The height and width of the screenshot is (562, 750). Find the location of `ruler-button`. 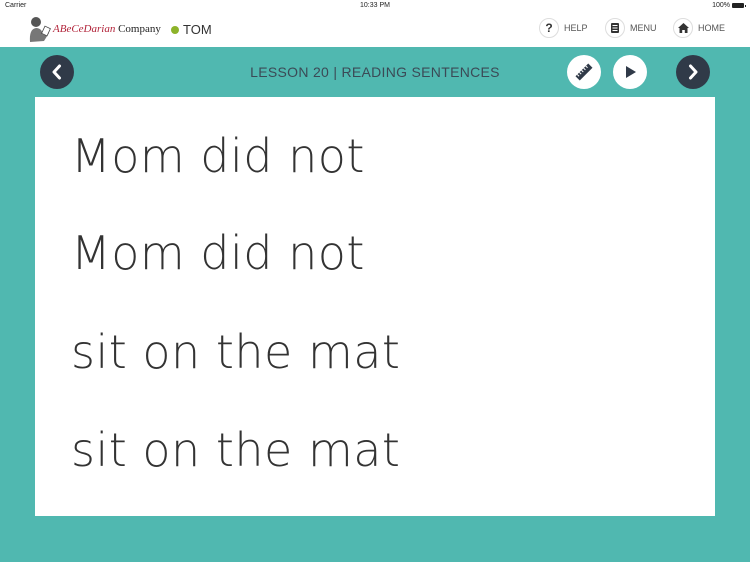

ruler-button is located at coordinates (584, 72).